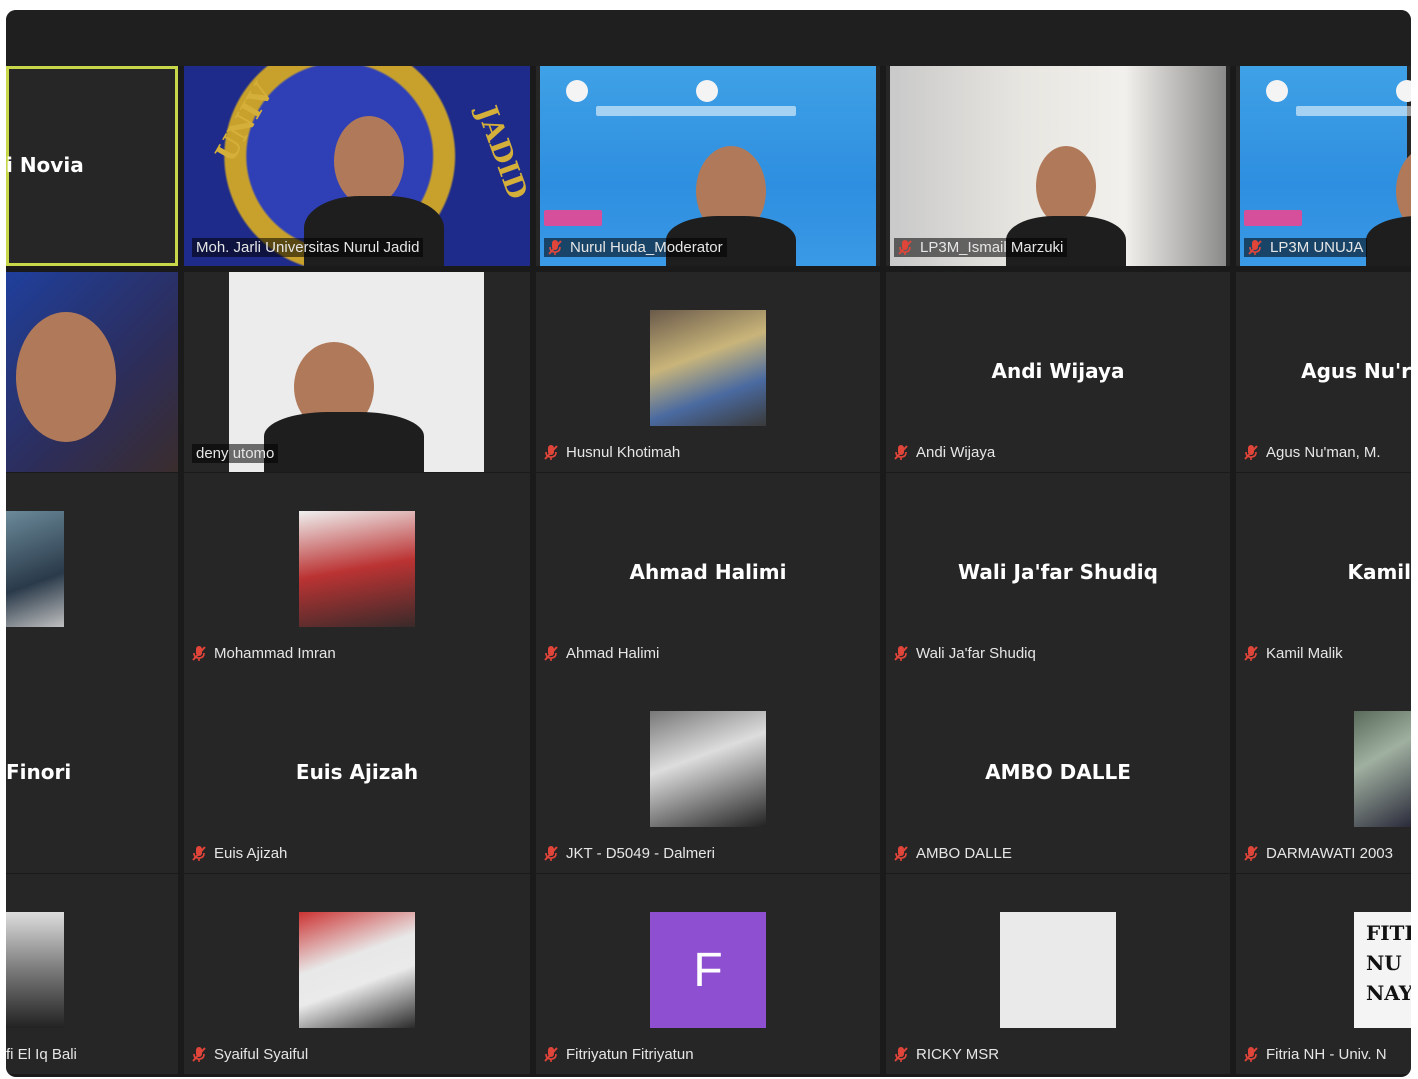  I want to click on participant-name-label: RICKY MSR, so click(946, 1054).